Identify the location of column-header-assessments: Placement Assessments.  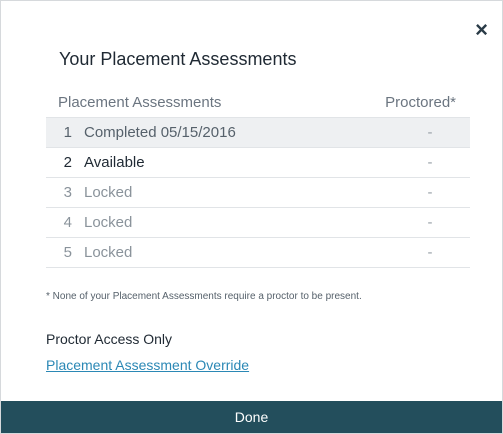
(140, 102).